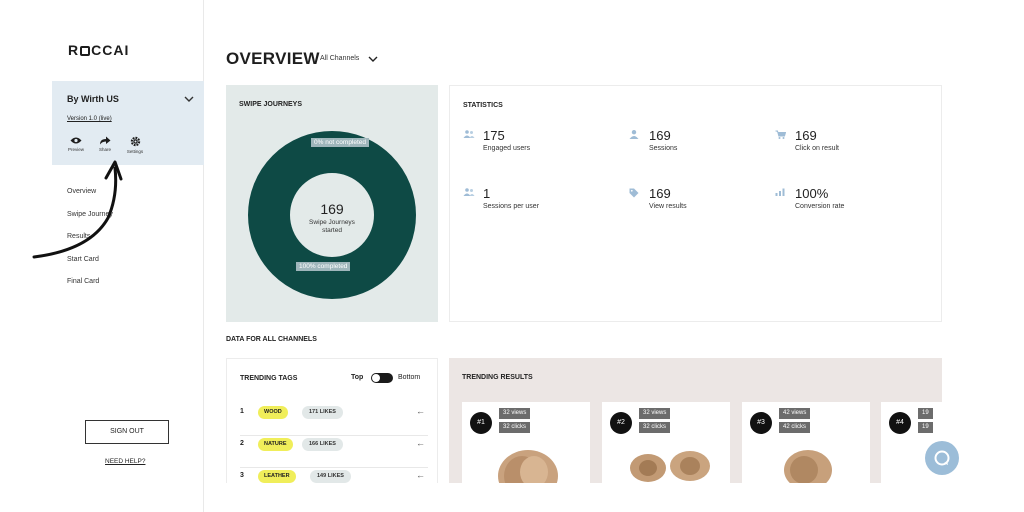  Describe the element at coordinates (497, 377) in the screenshot. I see `trending-results-title: TRENDING RESULTS` at that location.